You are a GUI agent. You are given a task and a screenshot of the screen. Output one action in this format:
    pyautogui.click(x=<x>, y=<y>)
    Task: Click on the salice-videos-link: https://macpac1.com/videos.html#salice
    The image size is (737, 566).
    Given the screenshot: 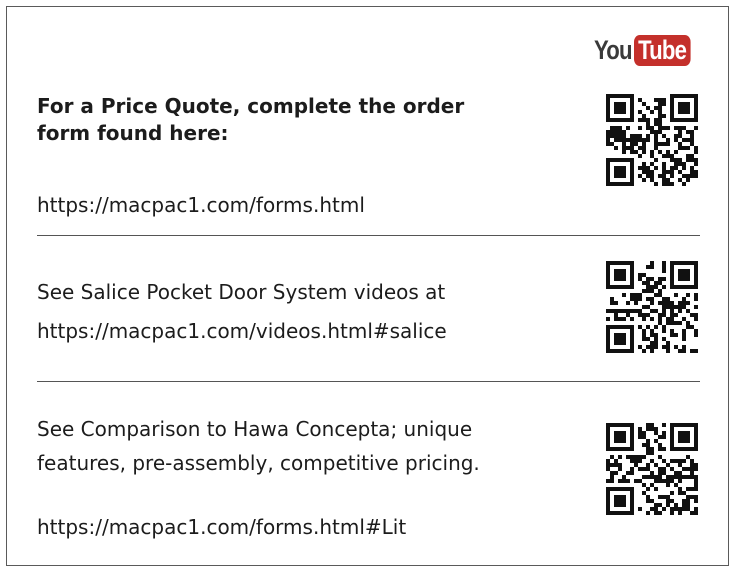 What is the action you would take?
    pyautogui.click(x=242, y=331)
    